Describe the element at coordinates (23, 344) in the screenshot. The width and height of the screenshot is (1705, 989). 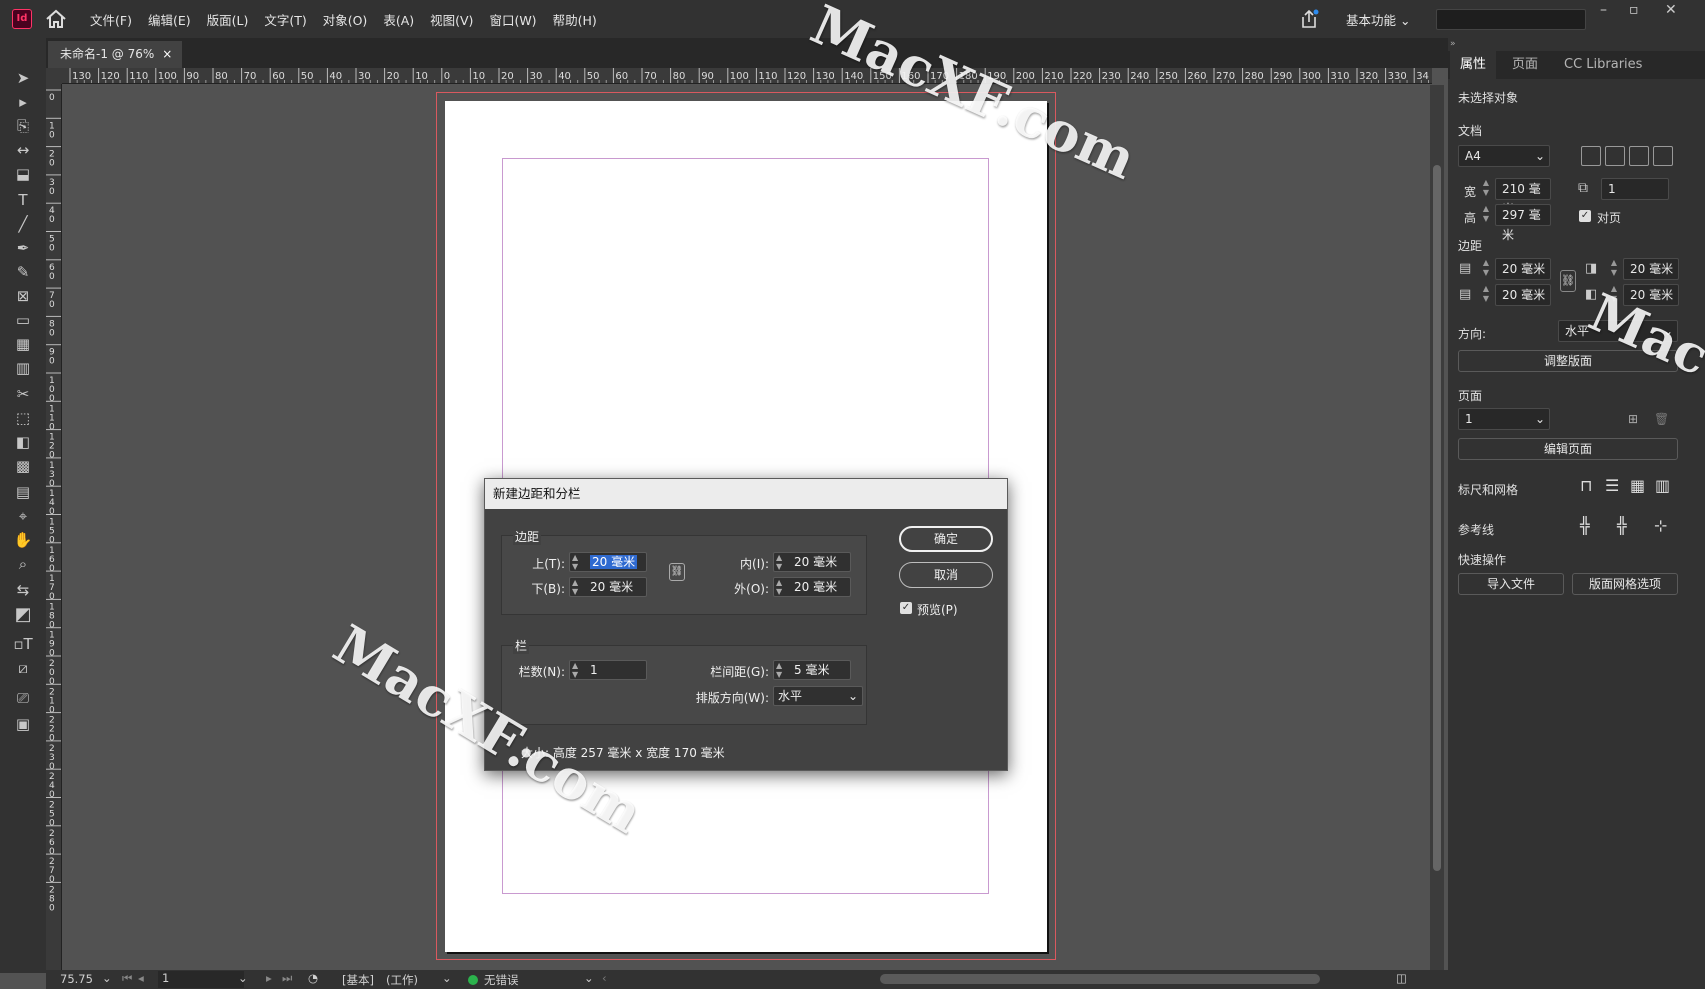
I see `table-tool-icon: ▦` at that location.